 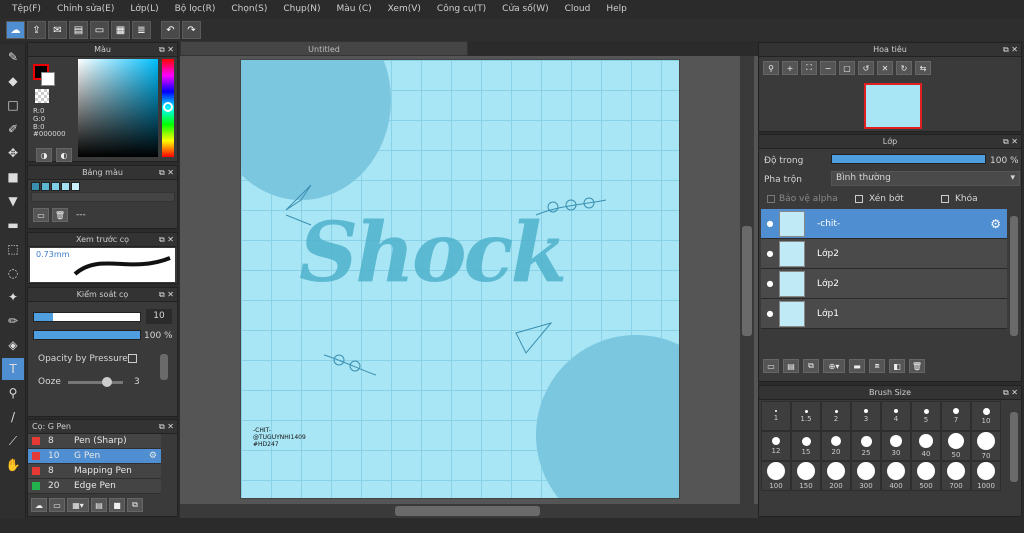 I want to click on brush-row: 20 Edge Pen, so click(x=94, y=486).